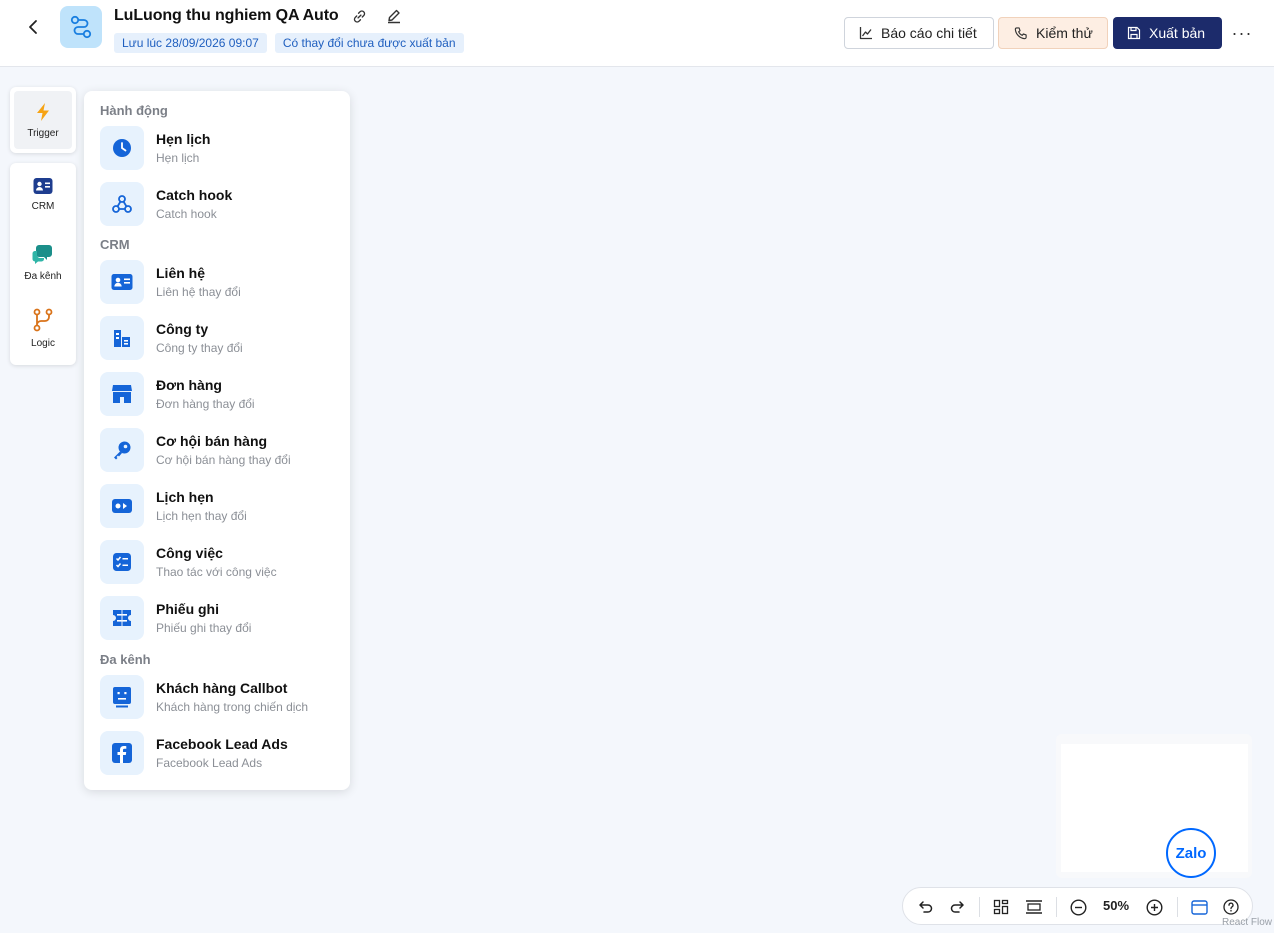  What do you see at coordinates (122, 753) in the screenshot?
I see `facebook-icon` at bounding box center [122, 753].